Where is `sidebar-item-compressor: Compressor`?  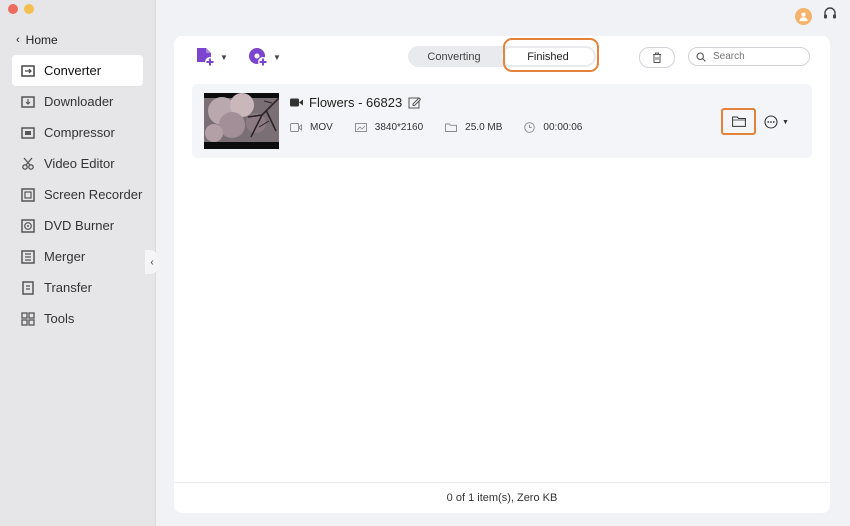 sidebar-item-compressor: Compressor is located at coordinates (77, 132).